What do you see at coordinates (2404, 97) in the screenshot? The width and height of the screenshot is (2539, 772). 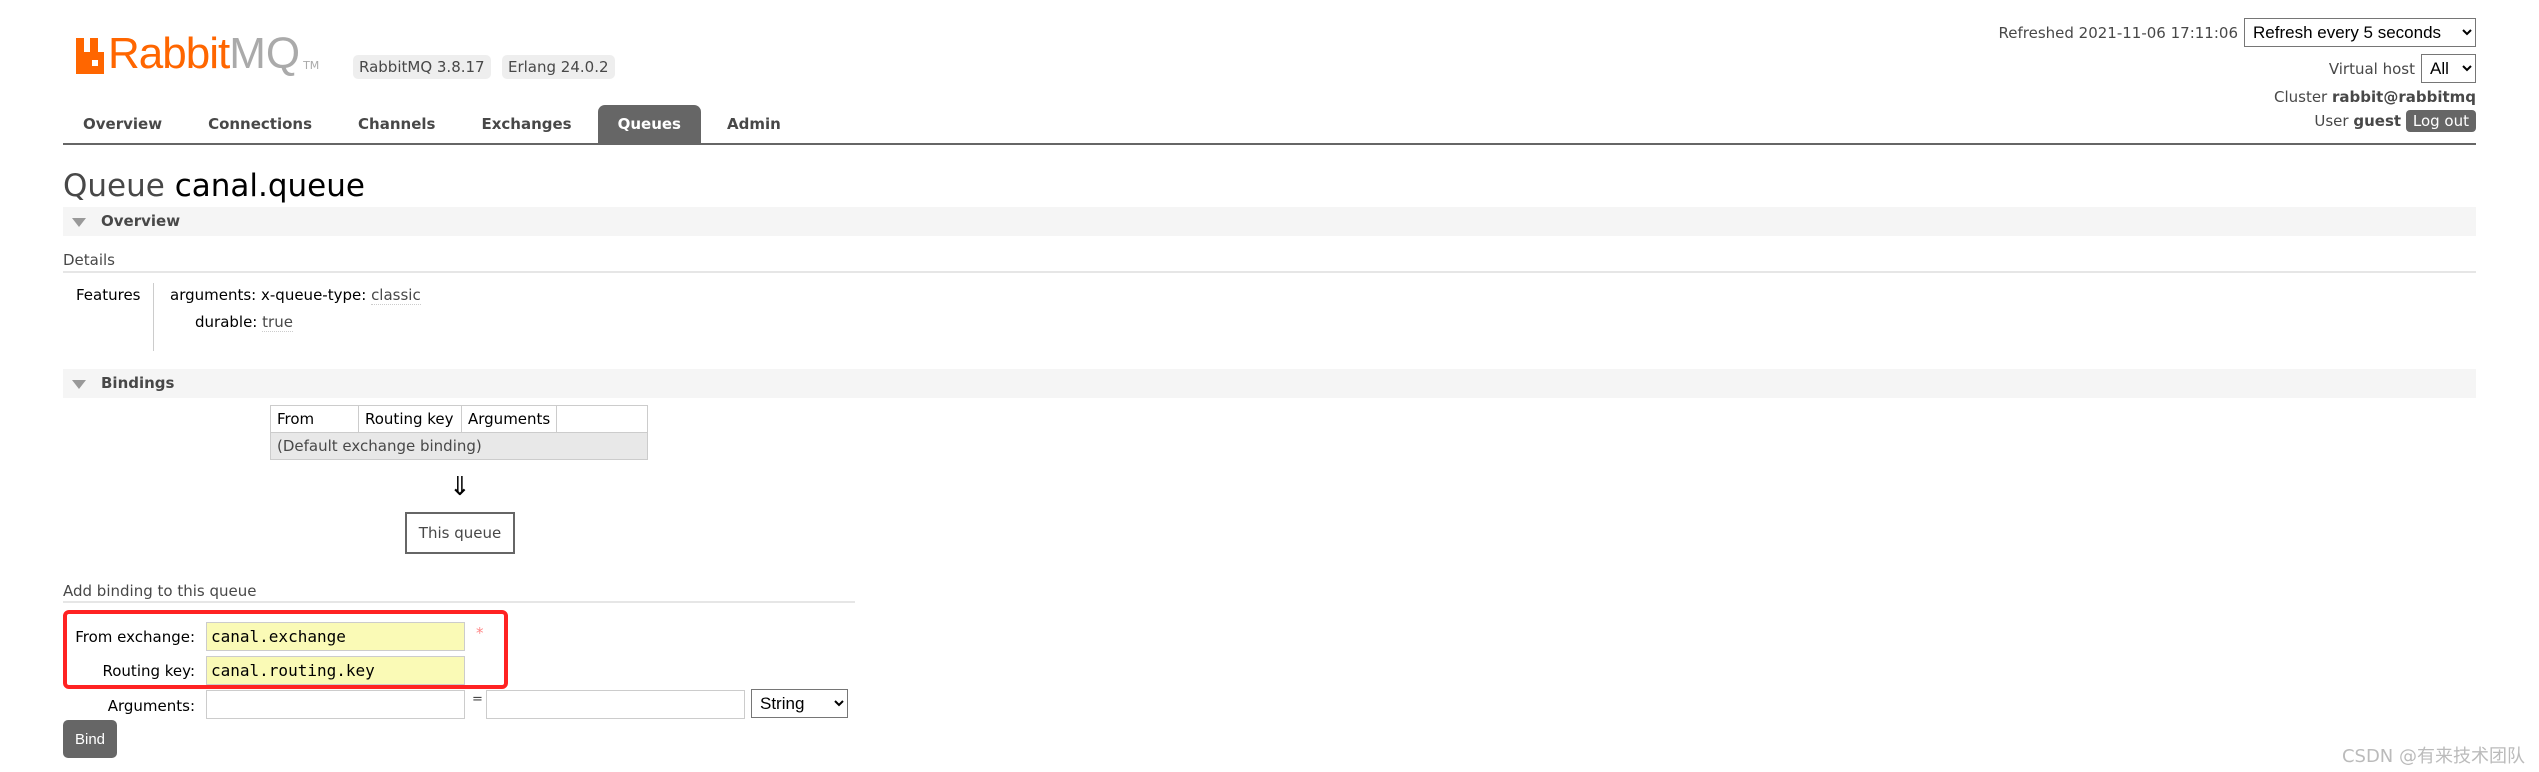 I see `cluster-name: rabbit@rabbitmq` at bounding box center [2404, 97].